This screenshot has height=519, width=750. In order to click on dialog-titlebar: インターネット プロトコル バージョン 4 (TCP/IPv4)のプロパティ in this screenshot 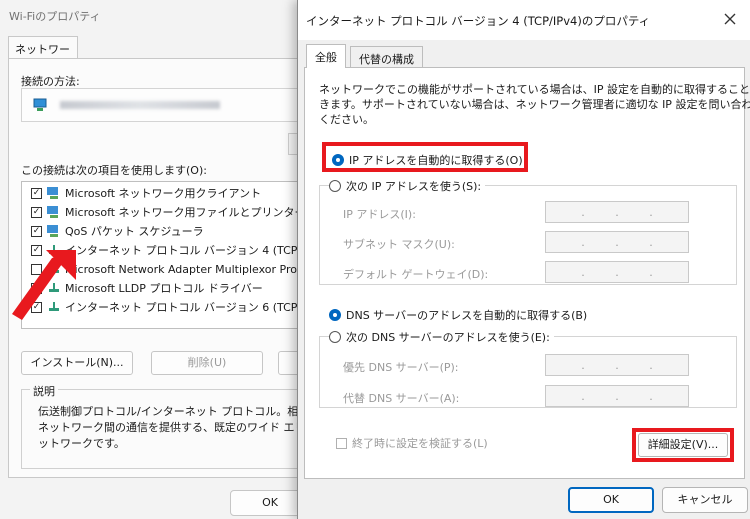, I will do `click(524, 20)`.